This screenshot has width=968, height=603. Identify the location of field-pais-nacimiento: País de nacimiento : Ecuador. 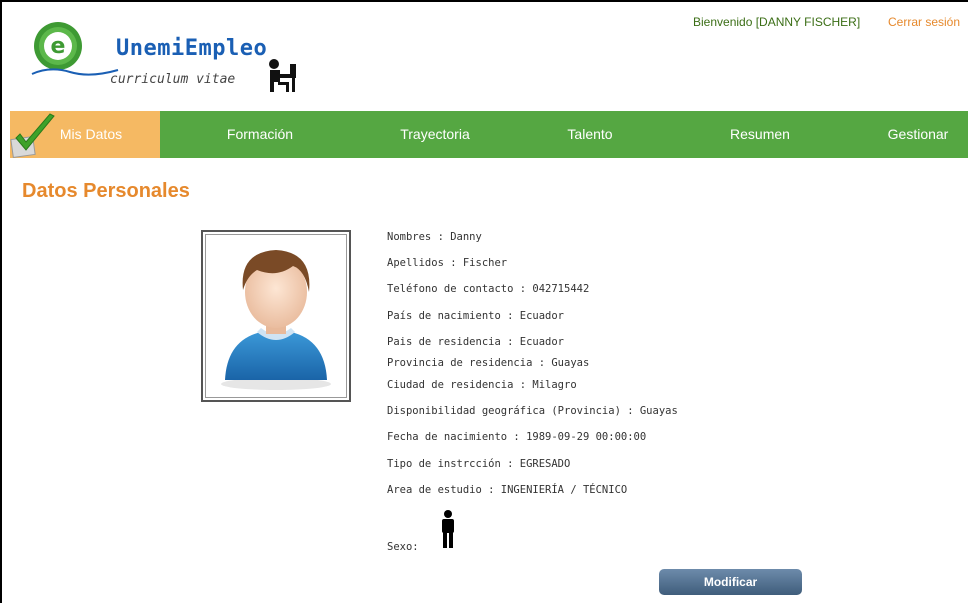
(476, 316).